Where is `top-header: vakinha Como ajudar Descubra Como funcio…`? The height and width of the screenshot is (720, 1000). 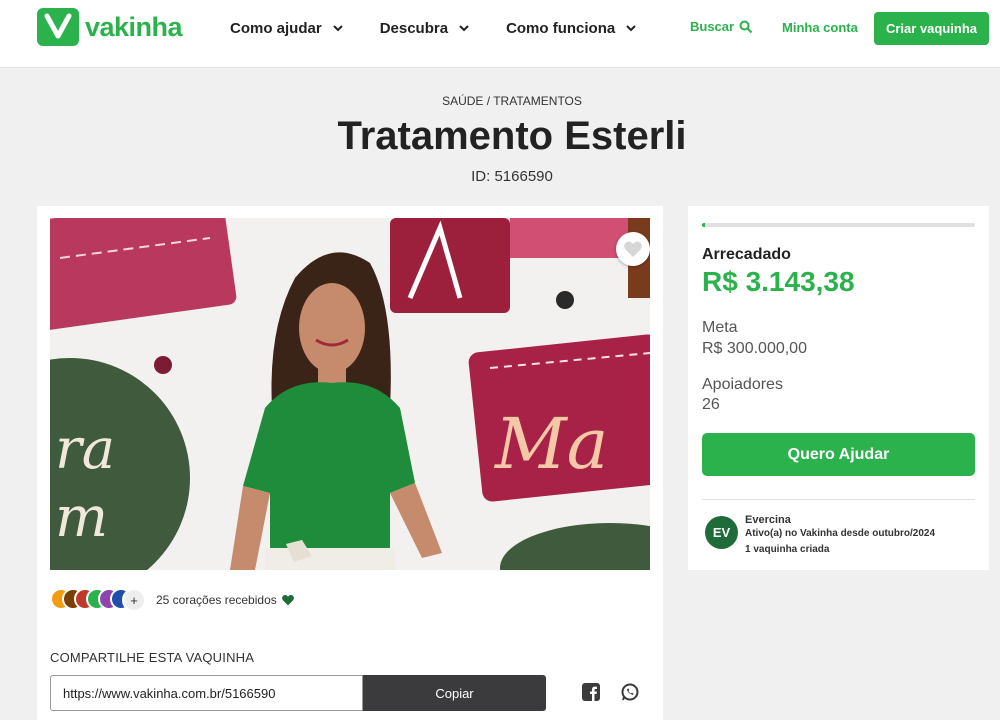 top-header: vakinha Como ajudar Descubra Como funcio… is located at coordinates (500, 34).